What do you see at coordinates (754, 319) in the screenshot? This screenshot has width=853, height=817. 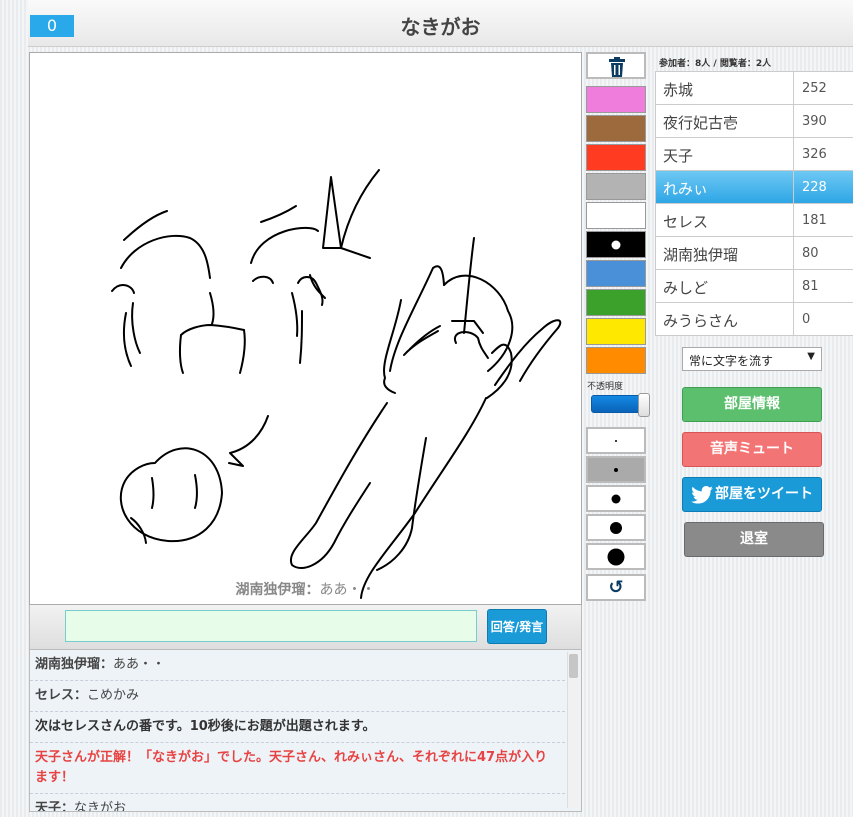 I see `player-row: みうらさん 0` at bounding box center [754, 319].